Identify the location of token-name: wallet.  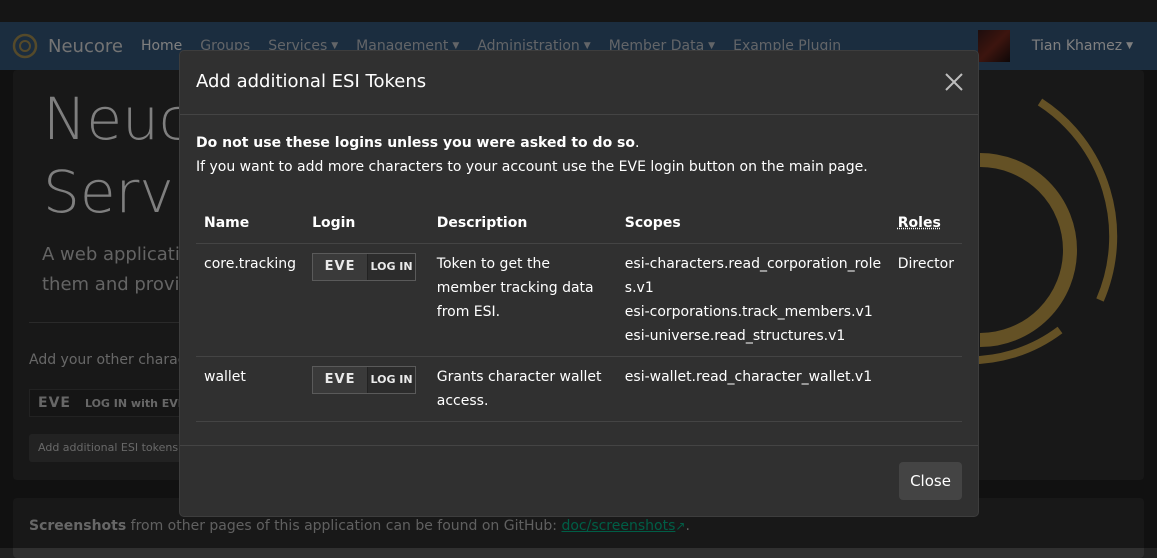
(250, 389).